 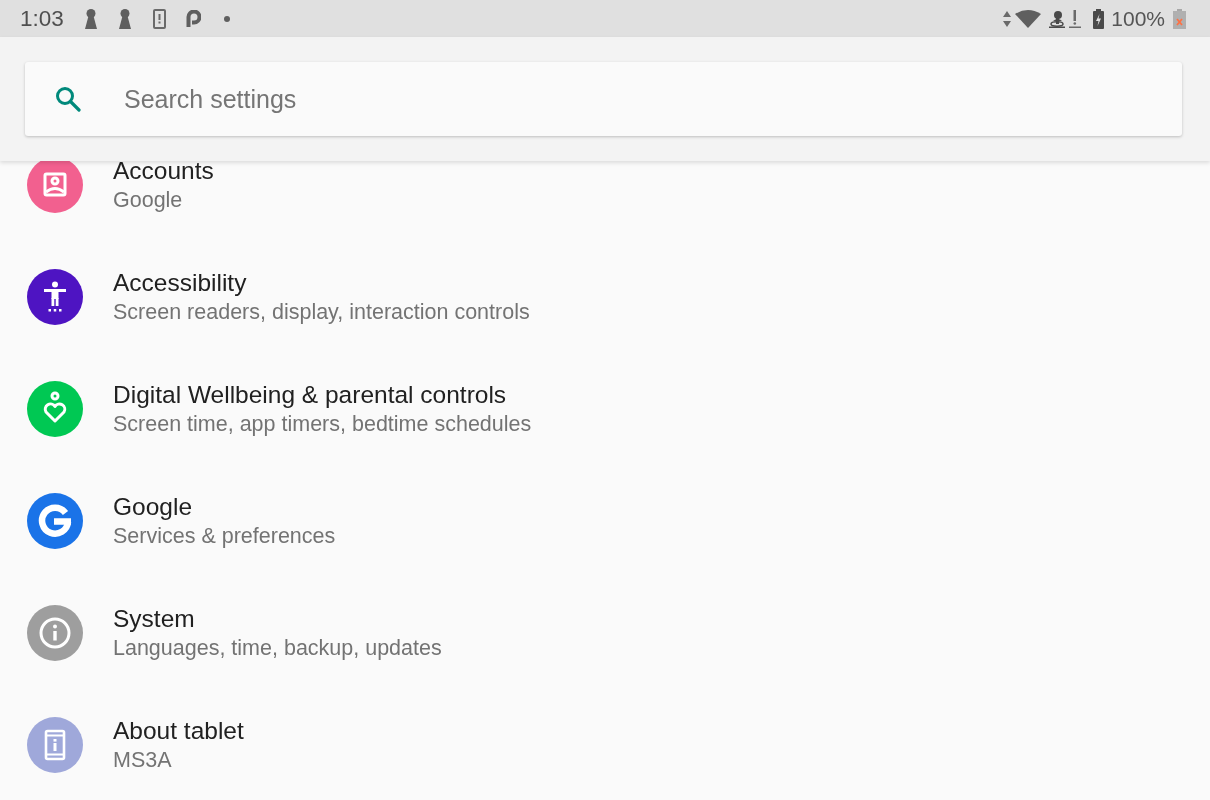 I want to click on item-summary: Google, so click(x=148, y=200).